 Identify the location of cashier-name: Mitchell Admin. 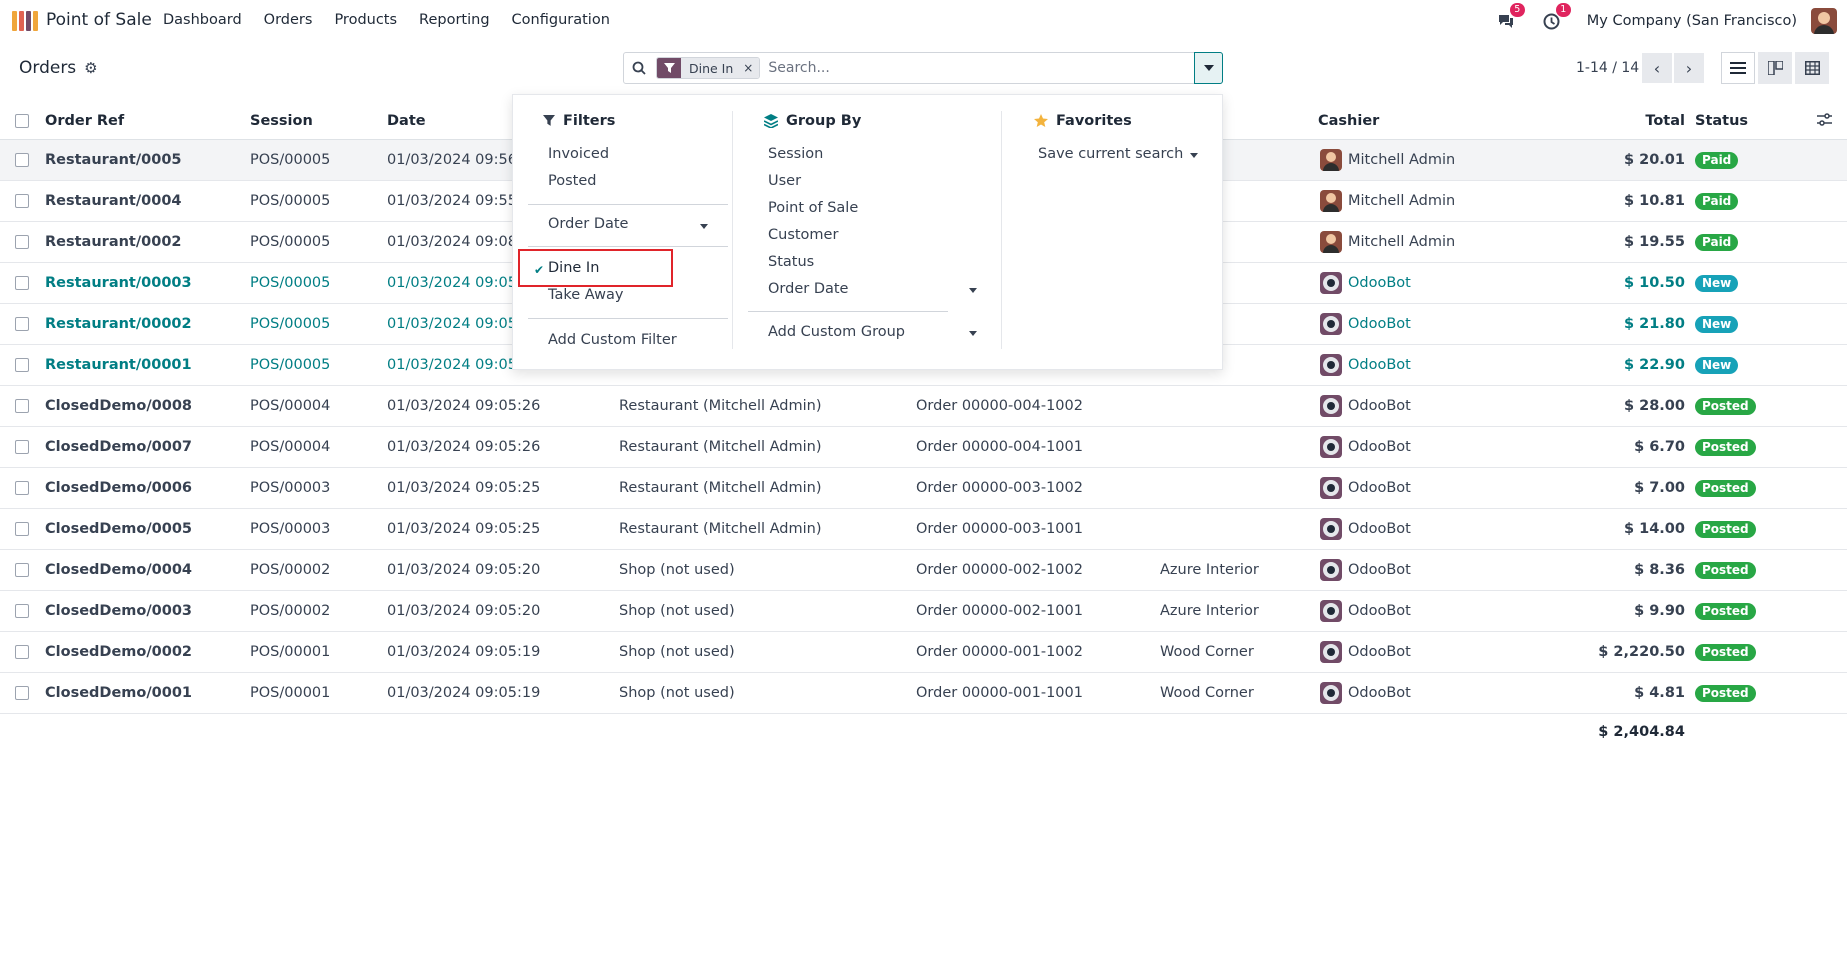
(1402, 201).